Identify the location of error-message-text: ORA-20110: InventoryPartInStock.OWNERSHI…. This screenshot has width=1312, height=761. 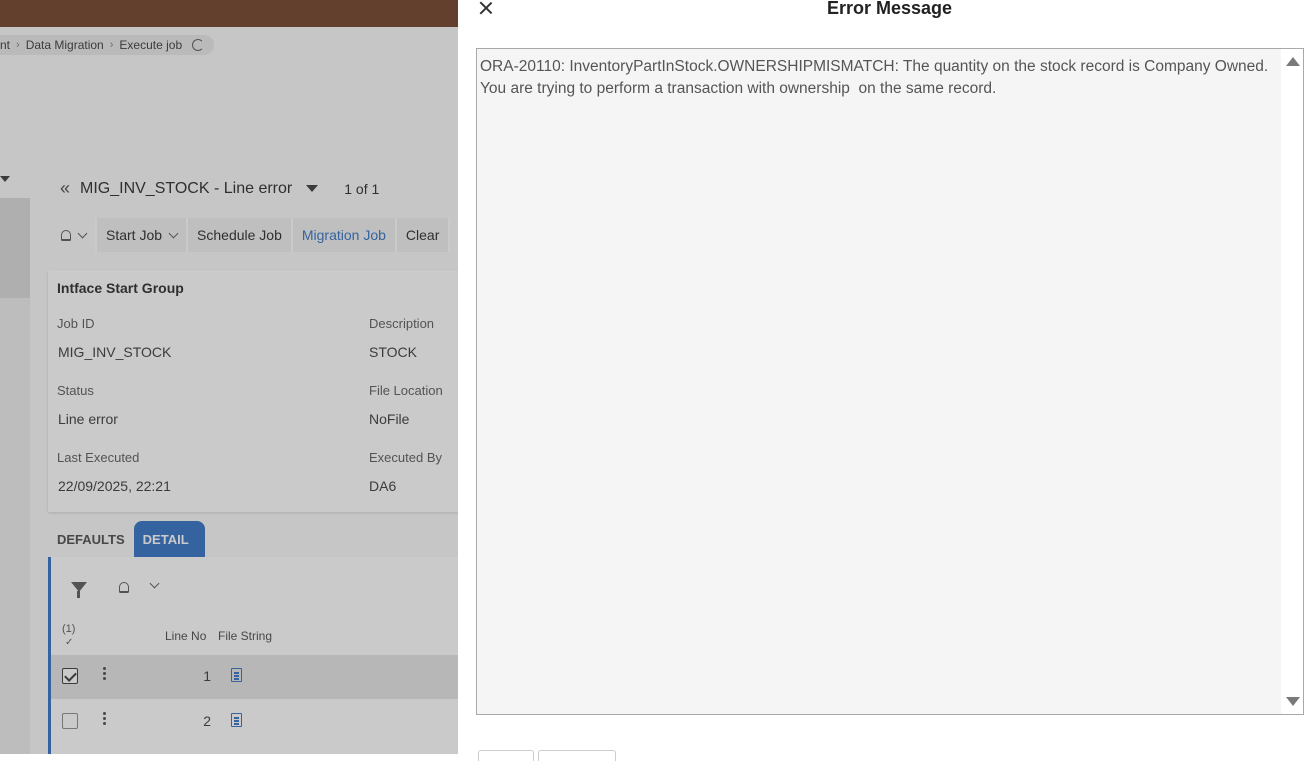
(875, 78).